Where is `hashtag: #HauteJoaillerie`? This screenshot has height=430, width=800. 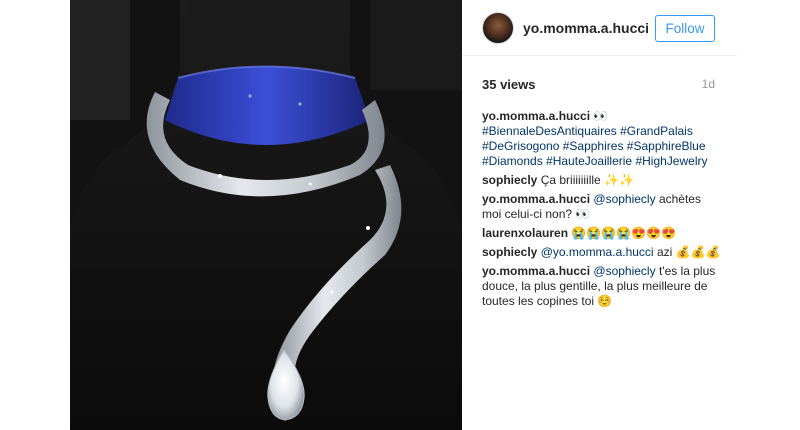
hashtag: #HauteJoaillerie is located at coordinates (589, 161).